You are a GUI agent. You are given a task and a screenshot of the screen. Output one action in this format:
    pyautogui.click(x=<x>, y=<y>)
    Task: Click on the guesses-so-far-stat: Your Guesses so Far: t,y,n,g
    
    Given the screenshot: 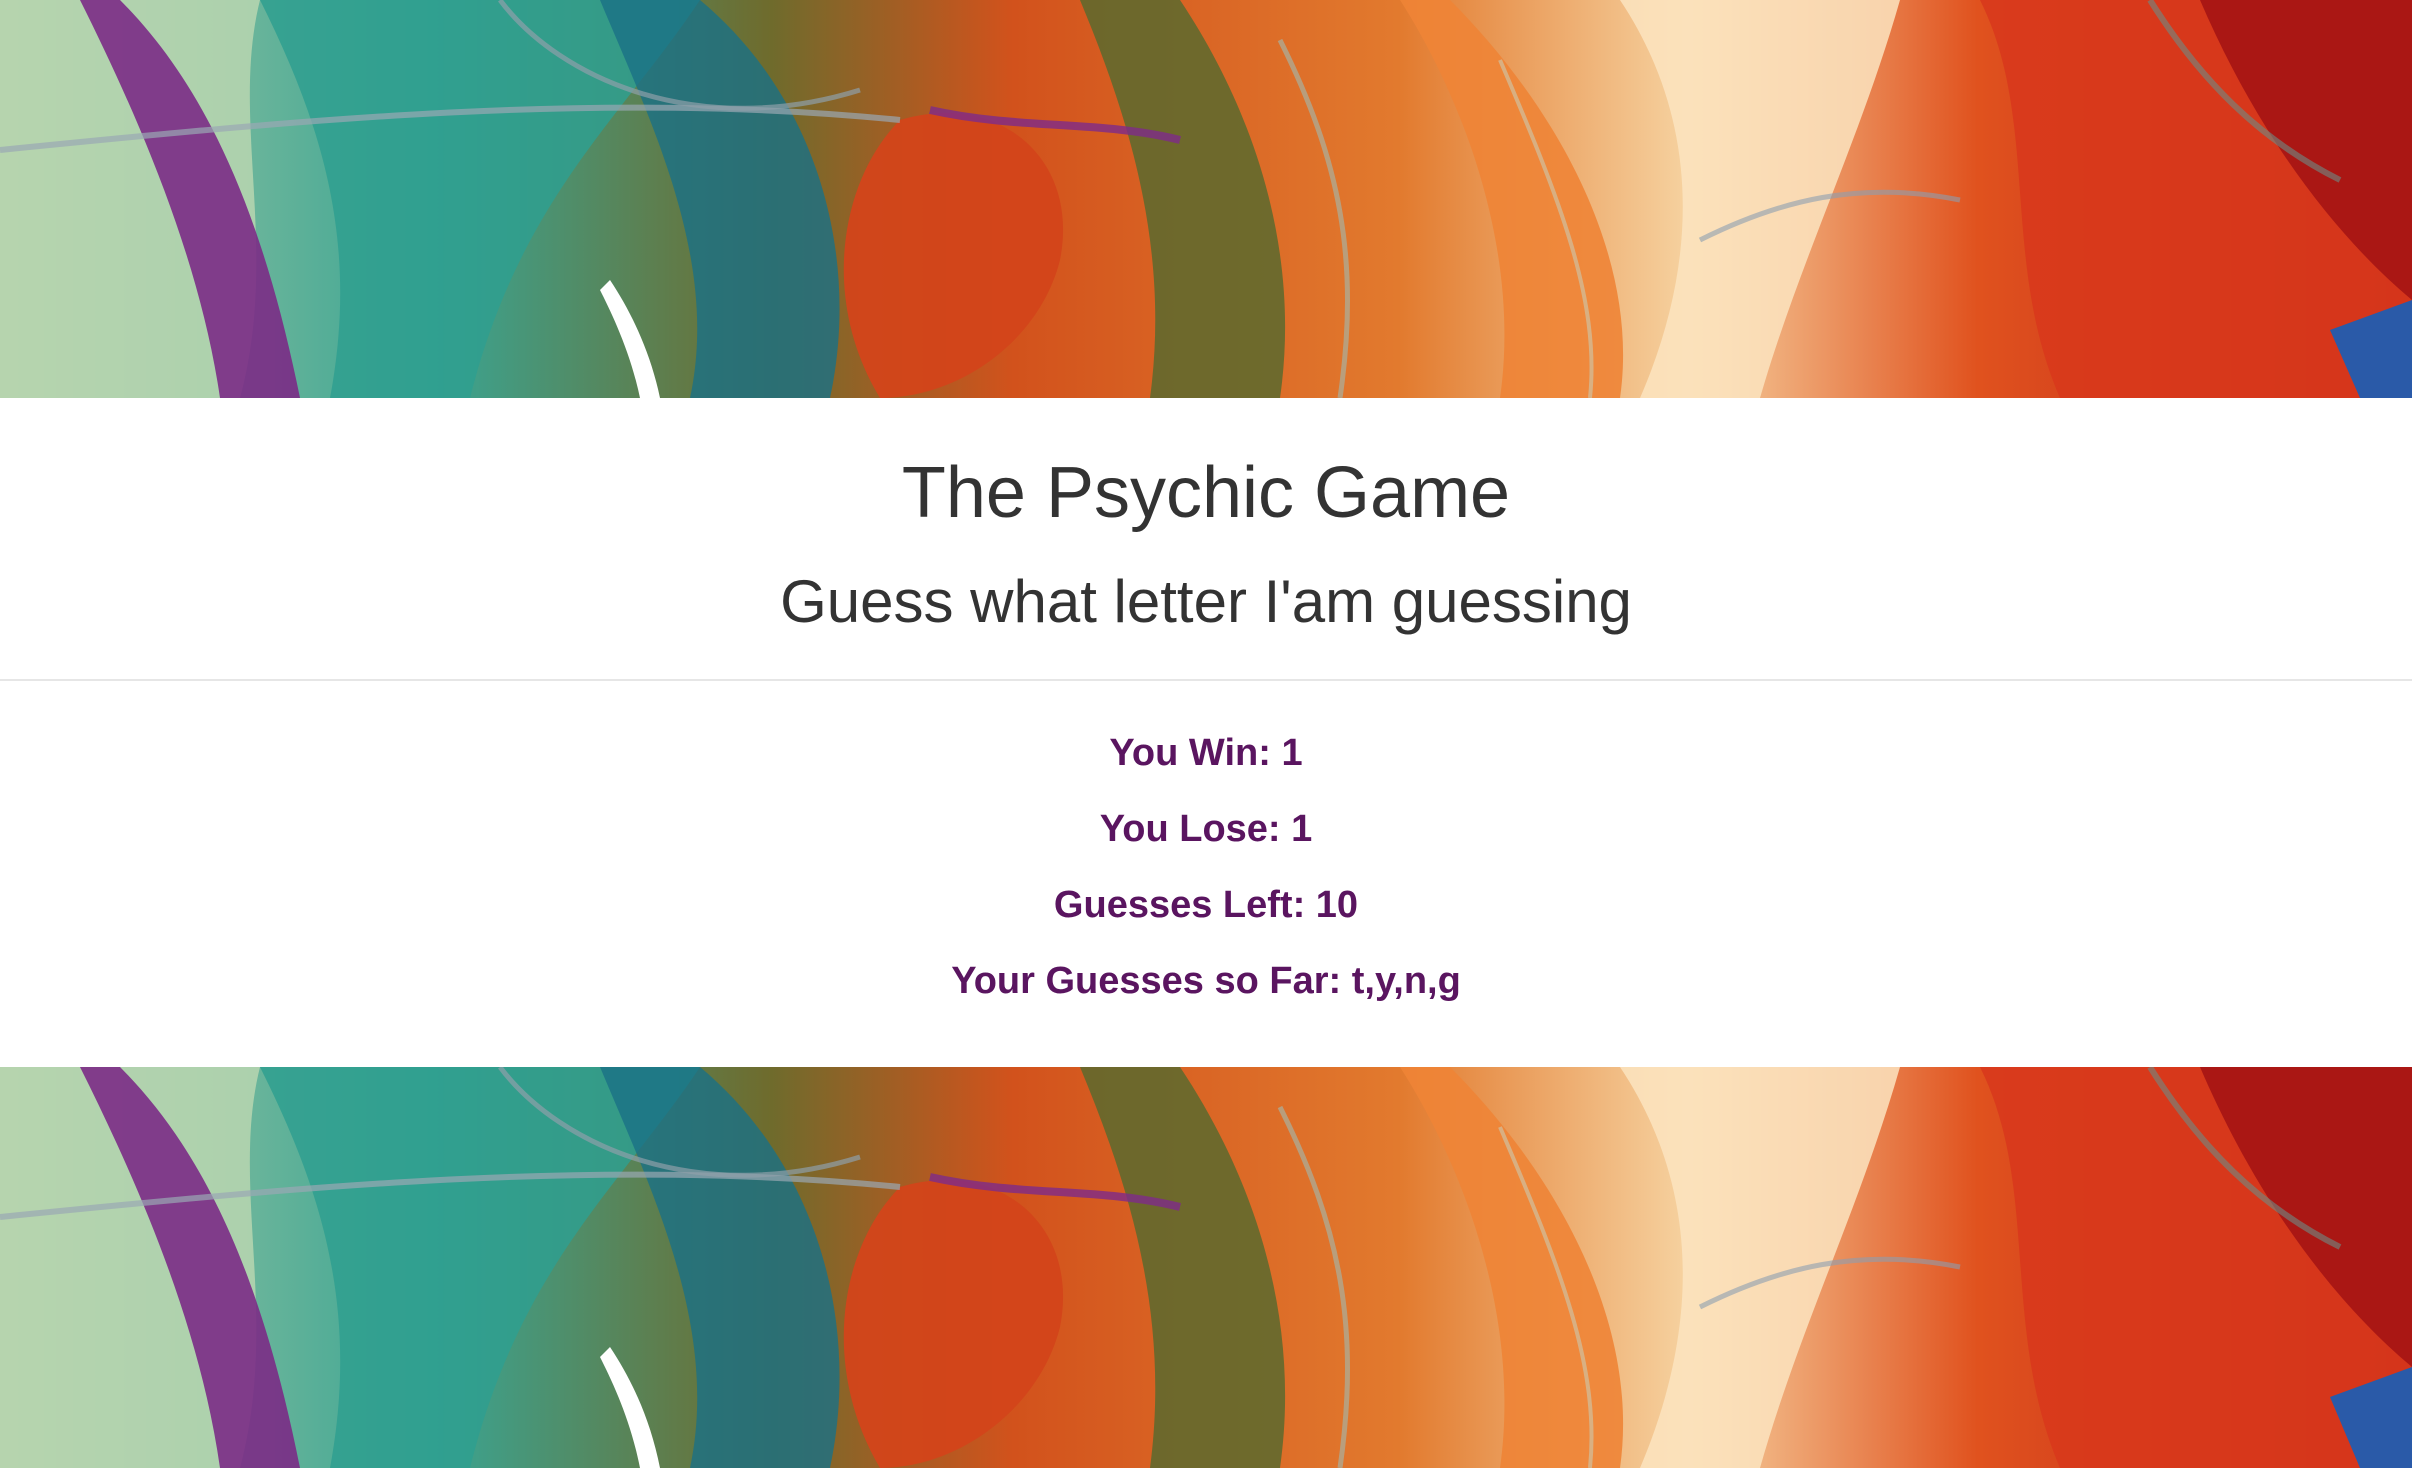 What is the action you would take?
    pyautogui.click(x=1206, y=982)
    